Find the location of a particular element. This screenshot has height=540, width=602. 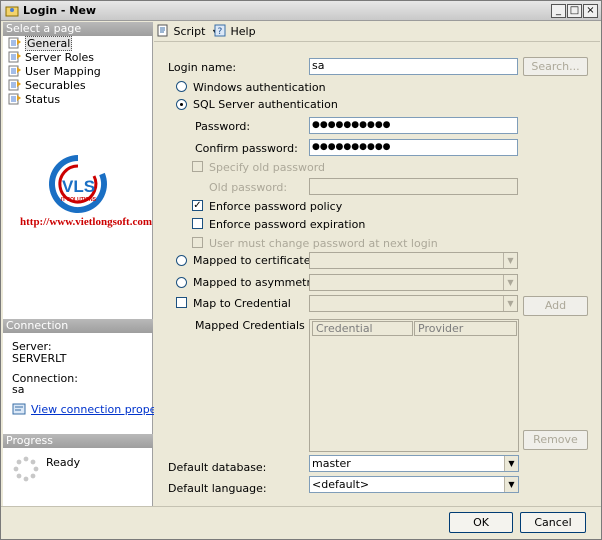

old-password-label: Old password: is located at coordinates (248, 187).